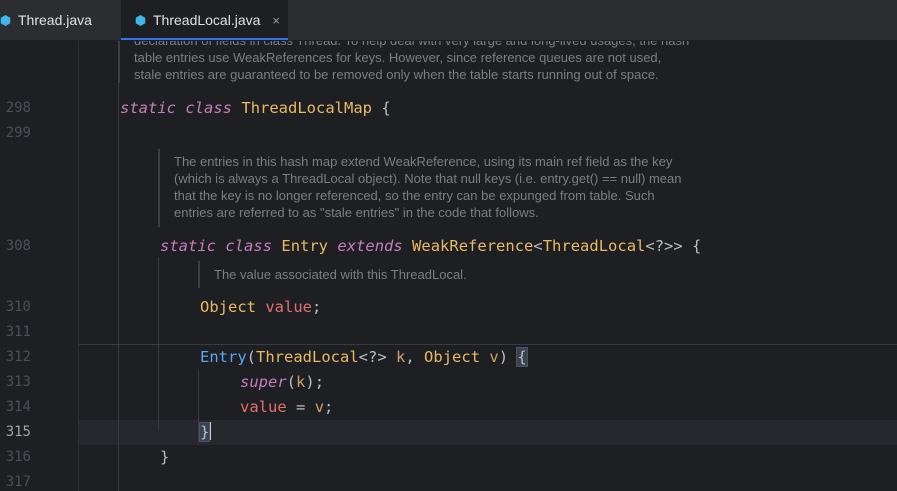 The width and height of the screenshot is (897, 491). What do you see at coordinates (18, 332) in the screenshot?
I see `line-number: 311` at bounding box center [18, 332].